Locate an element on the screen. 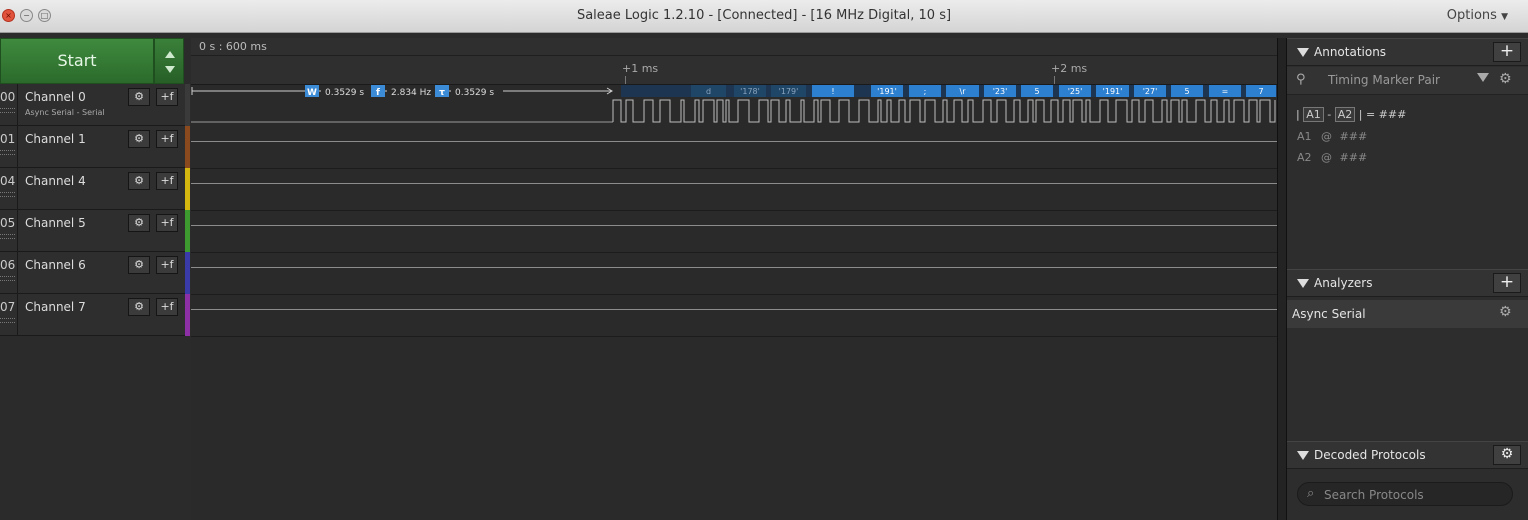  add-analyzer-button: + is located at coordinates (1507, 283).